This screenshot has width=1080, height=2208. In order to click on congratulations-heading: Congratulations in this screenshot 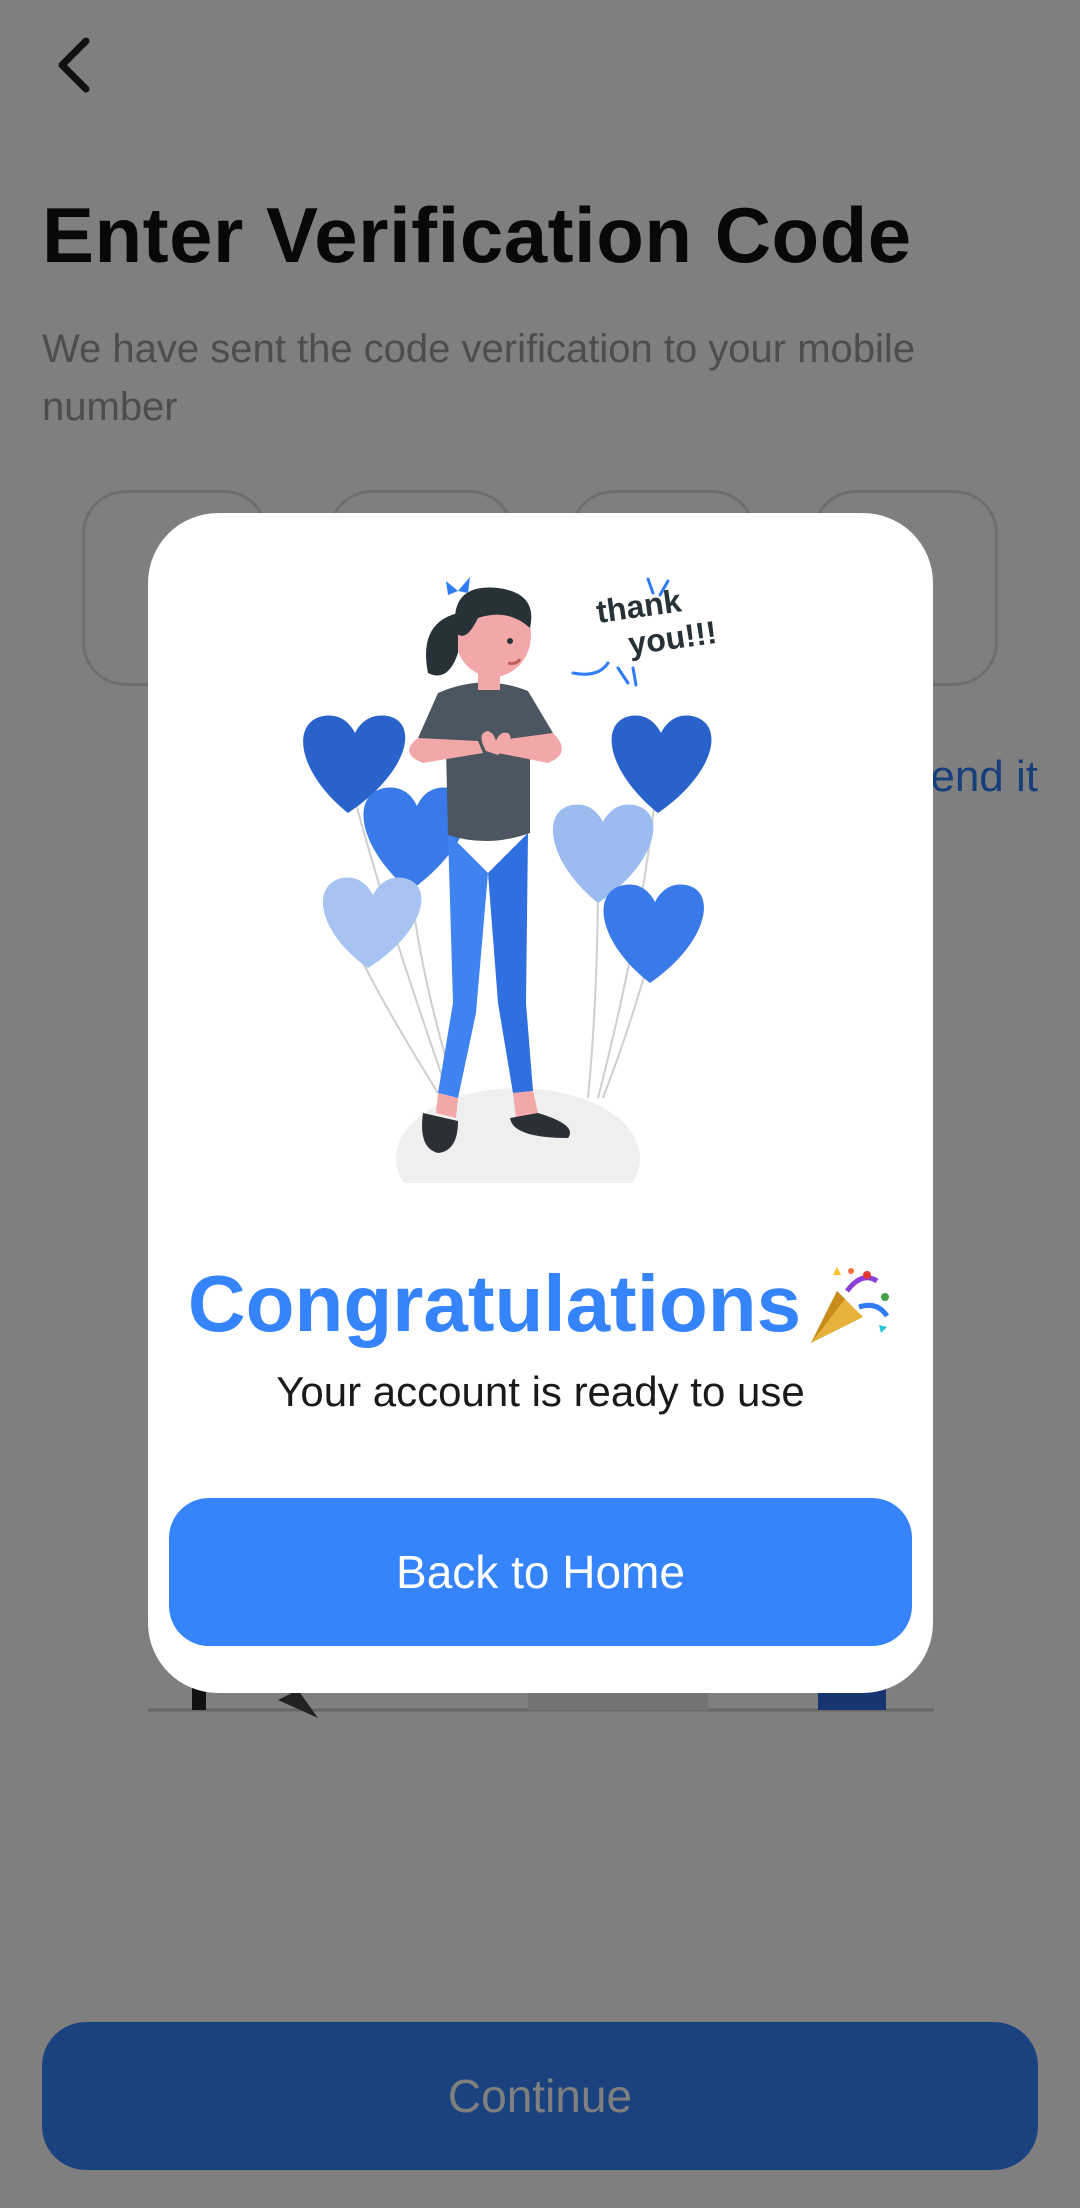, I will do `click(540, 1304)`.